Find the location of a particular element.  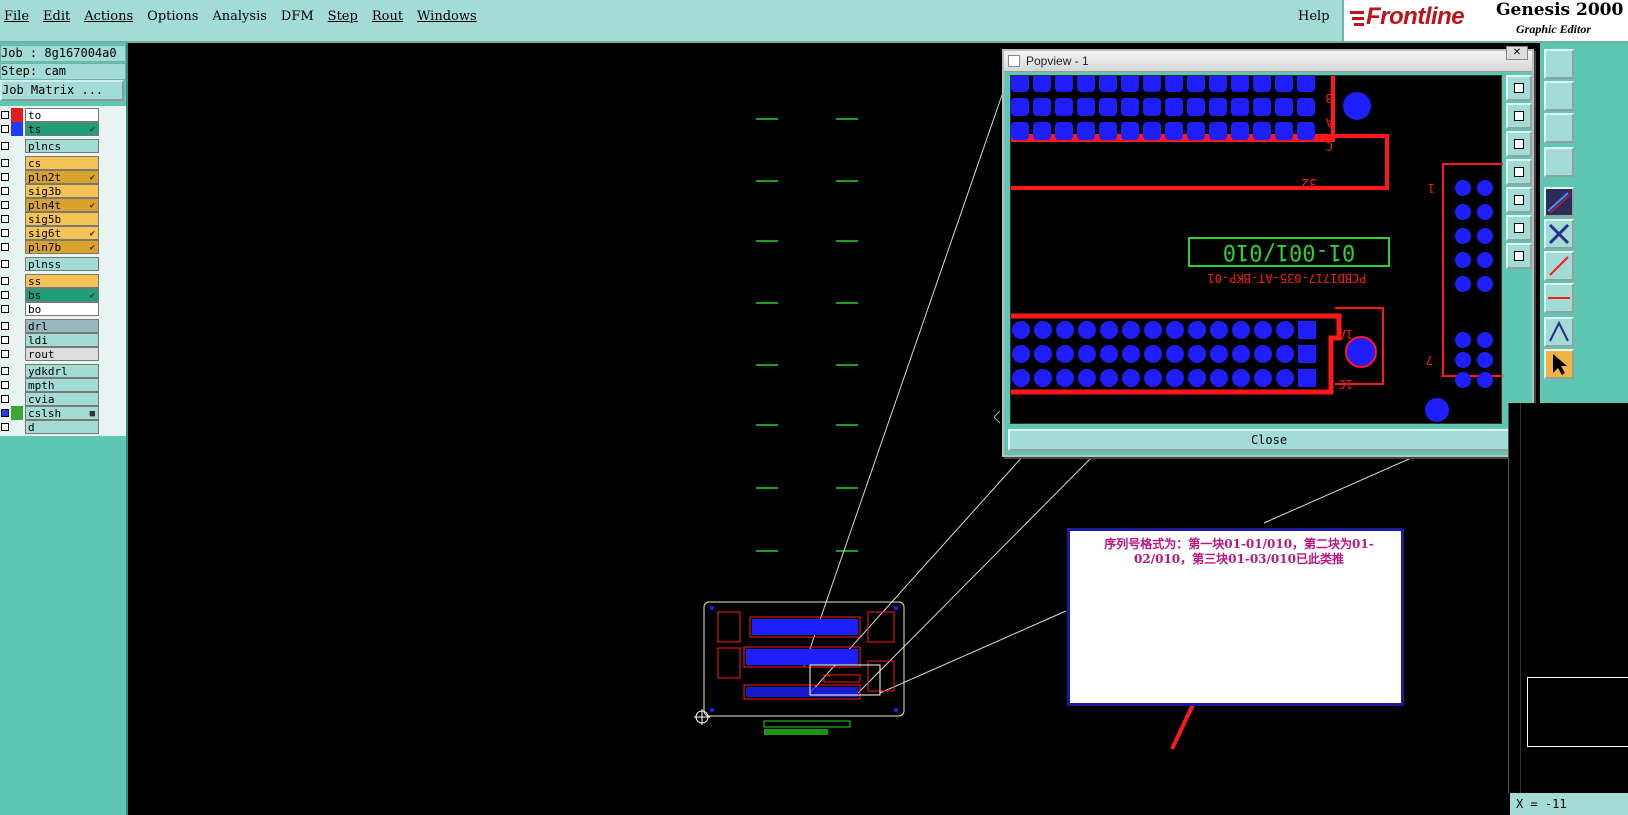

popview-window-close-icon: ✕ is located at coordinates (1517, 53).